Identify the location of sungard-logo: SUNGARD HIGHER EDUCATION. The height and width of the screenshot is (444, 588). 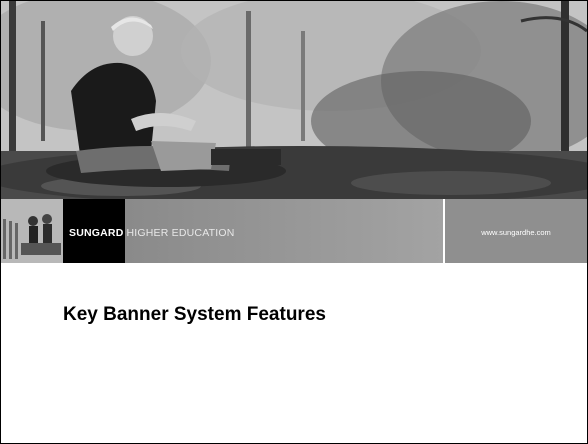
(152, 233).